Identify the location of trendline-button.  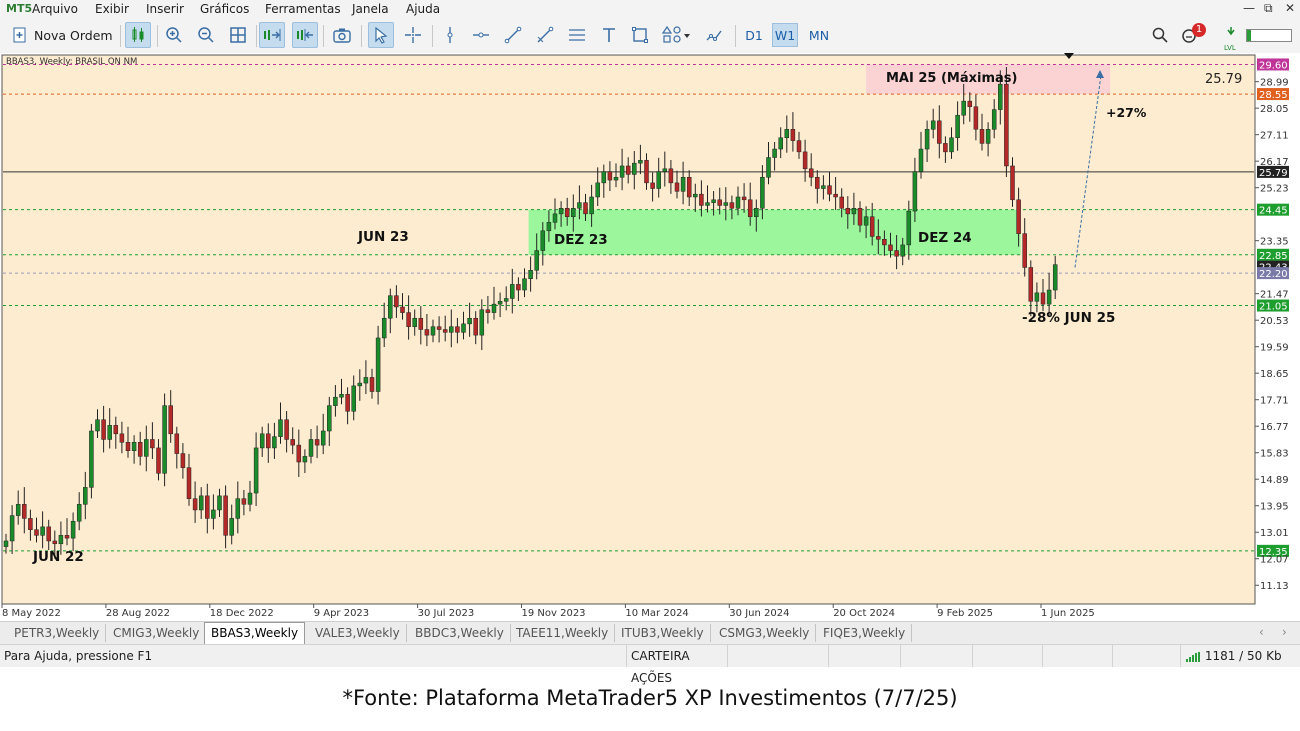
(513, 35).